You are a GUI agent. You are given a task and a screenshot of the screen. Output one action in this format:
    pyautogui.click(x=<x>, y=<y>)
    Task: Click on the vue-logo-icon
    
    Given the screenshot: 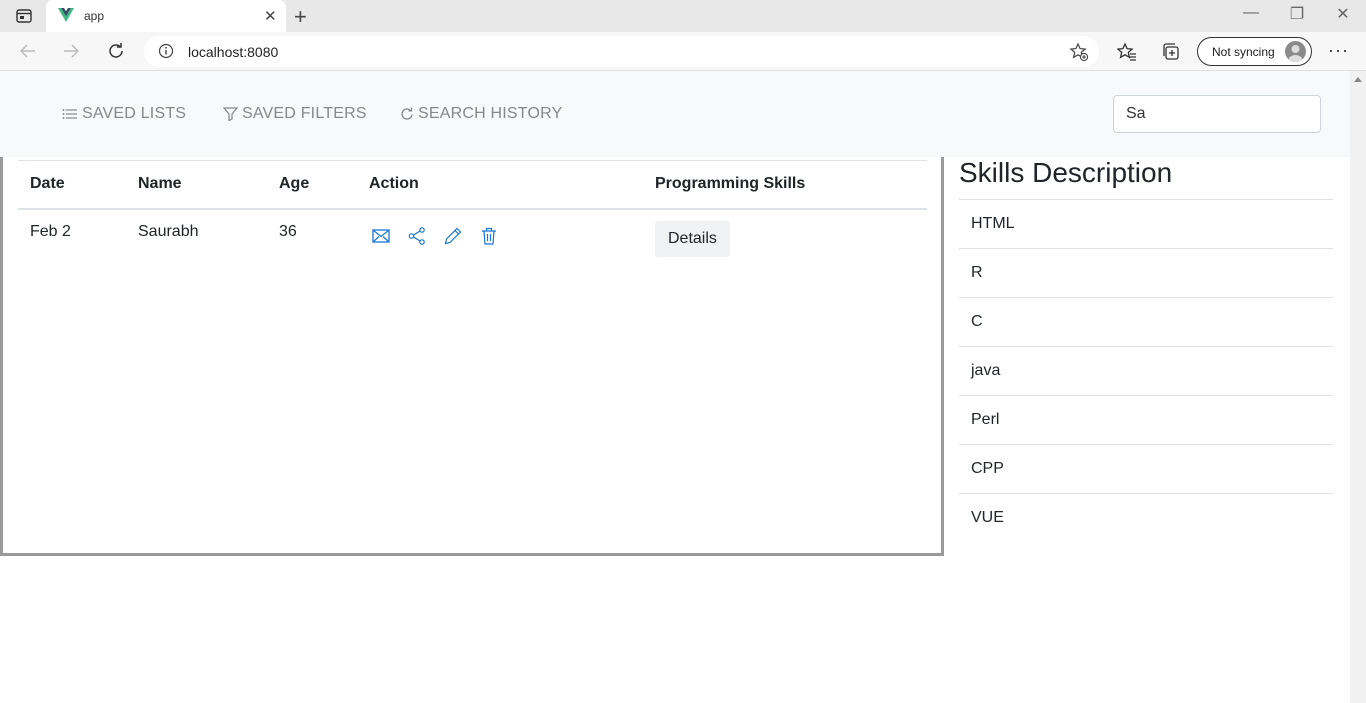 What is the action you would take?
    pyautogui.click(x=66, y=15)
    